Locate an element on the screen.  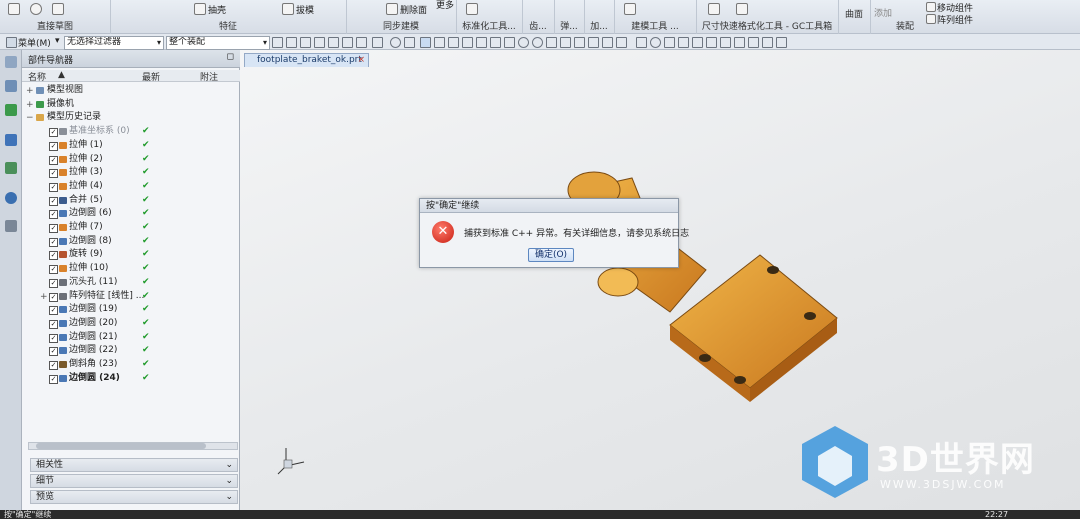
standard-part-icon is located at coordinates (472, 9).